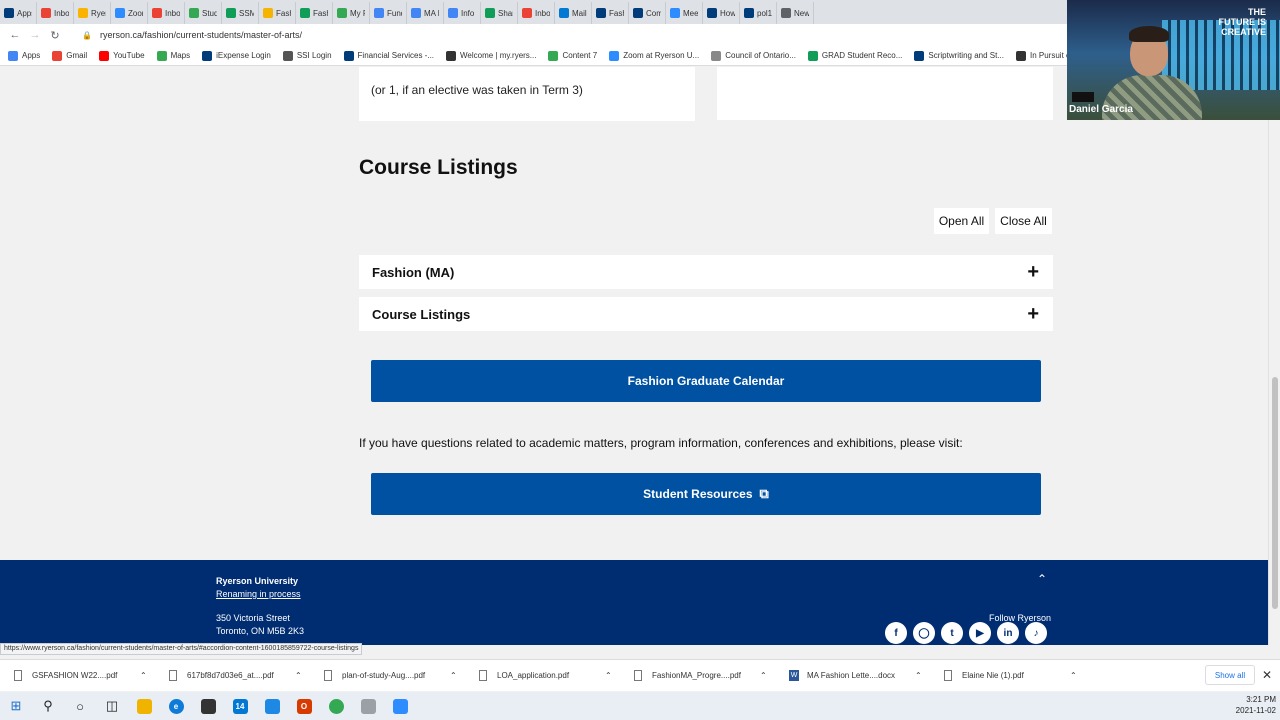 This screenshot has width=1280, height=720. What do you see at coordinates (1275, 493) in the screenshot?
I see `scrollbar-thumb` at bounding box center [1275, 493].